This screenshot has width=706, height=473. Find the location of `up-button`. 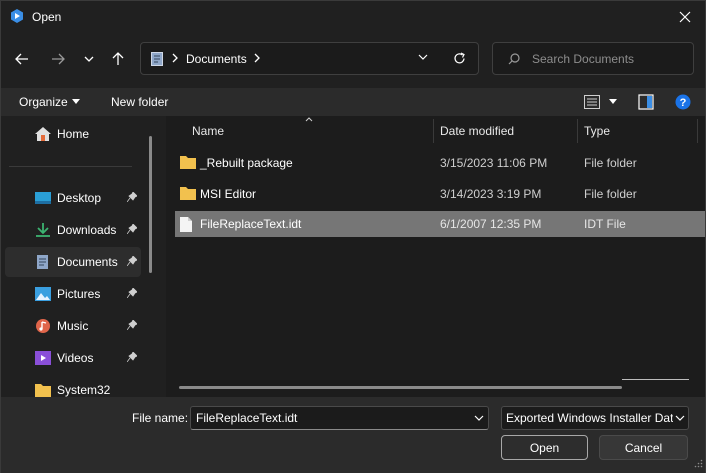

up-button is located at coordinates (118, 59).